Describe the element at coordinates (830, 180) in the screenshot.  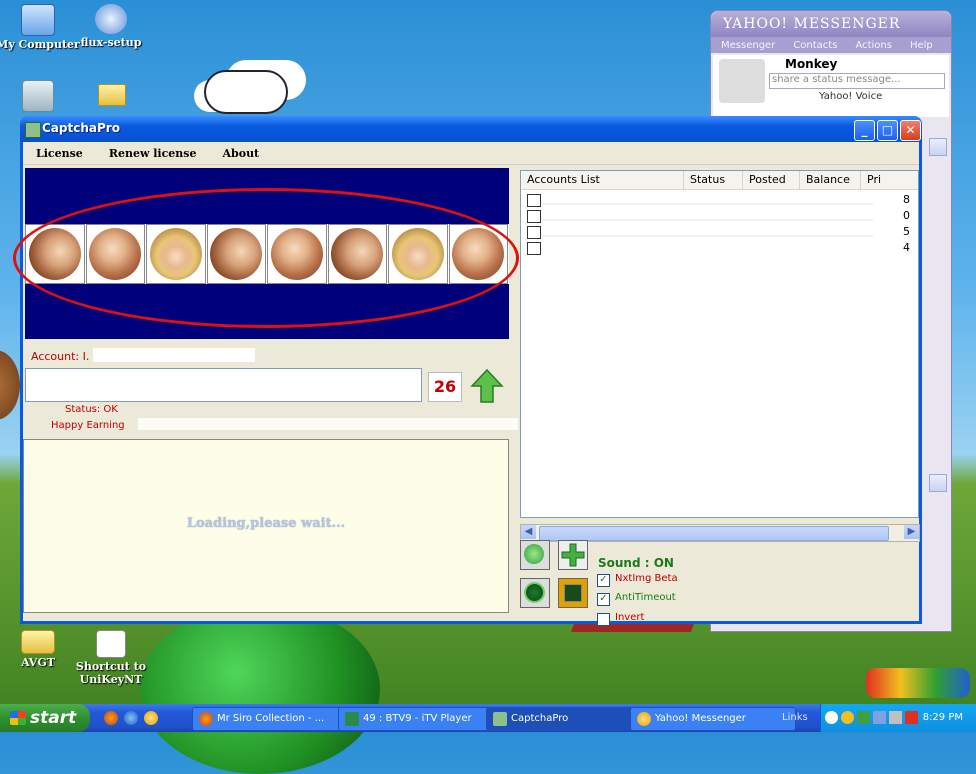
I see `column-balance: Balance` at that location.